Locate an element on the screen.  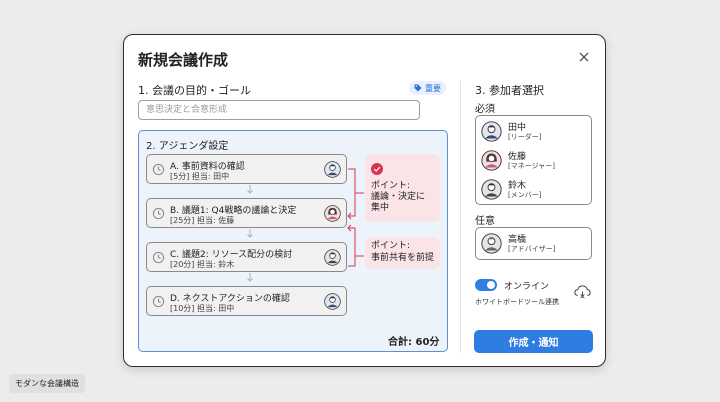
point-line: 集中 is located at coordinates (380, 208).